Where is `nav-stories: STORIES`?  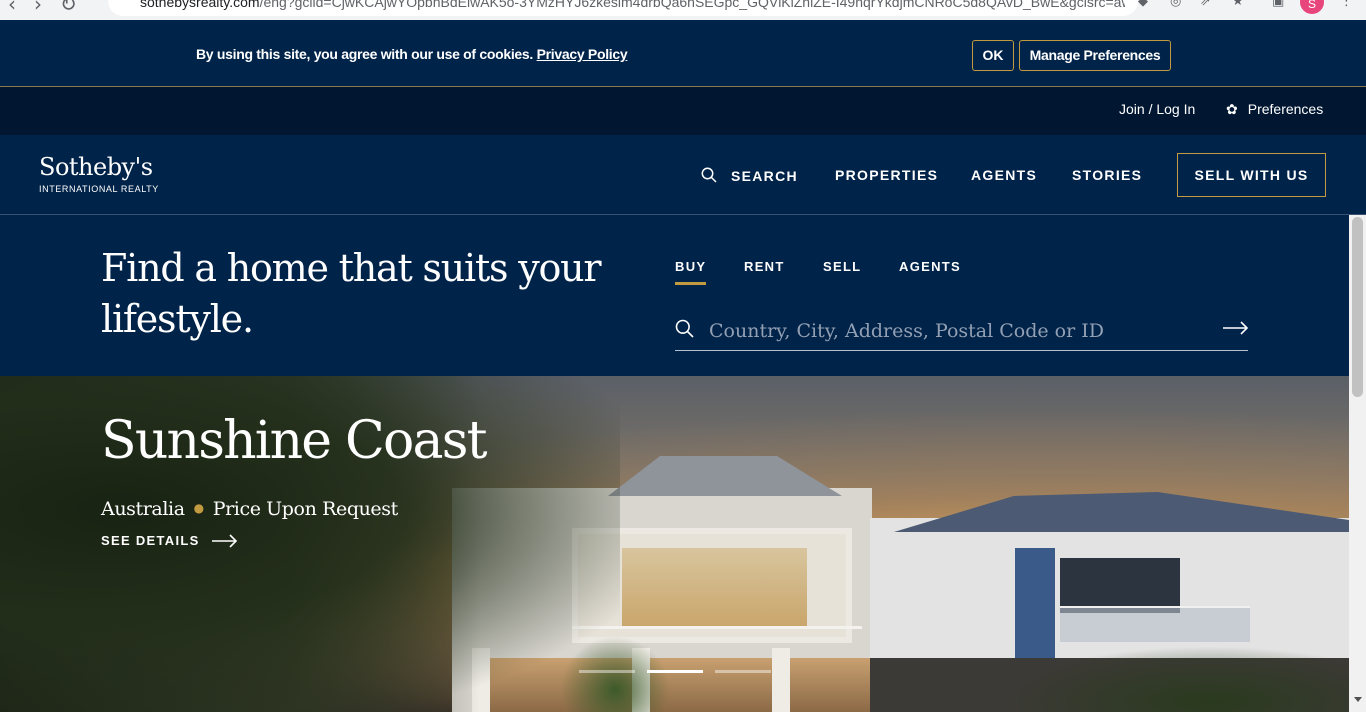
nav-stories: STORIES is located at coordinates (1107, 175).